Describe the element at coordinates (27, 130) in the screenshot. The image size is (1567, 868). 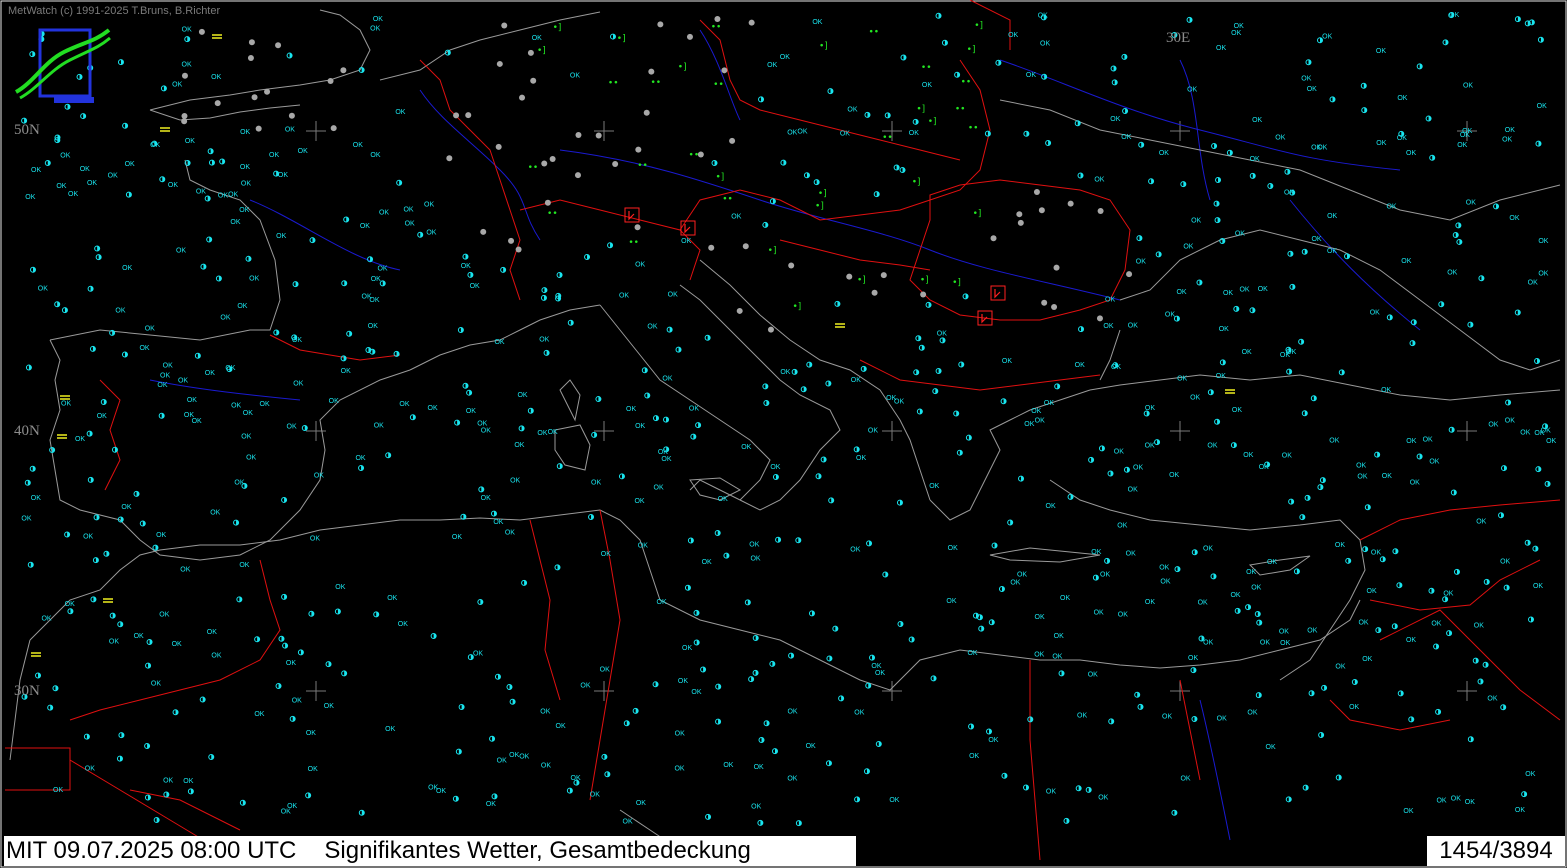
I see `lat-label-50n: 50N` at that location.